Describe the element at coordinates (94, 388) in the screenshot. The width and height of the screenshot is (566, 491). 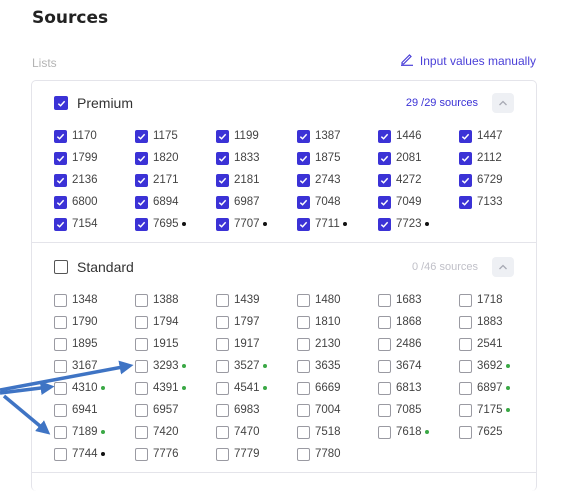
I see `source-item: 4310` at that location.